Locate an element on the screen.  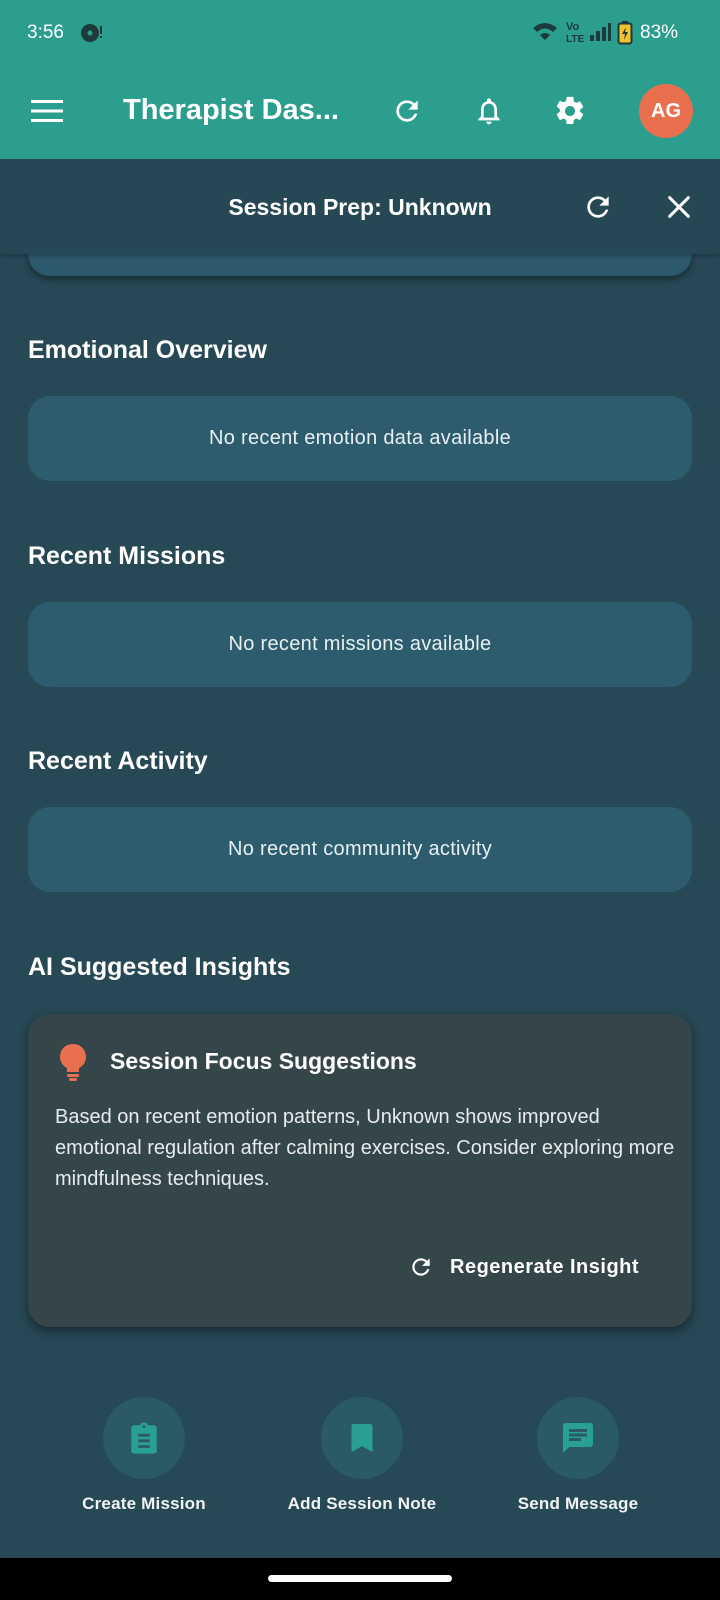
battery-charging-icon is located at coordinates (625, 35).